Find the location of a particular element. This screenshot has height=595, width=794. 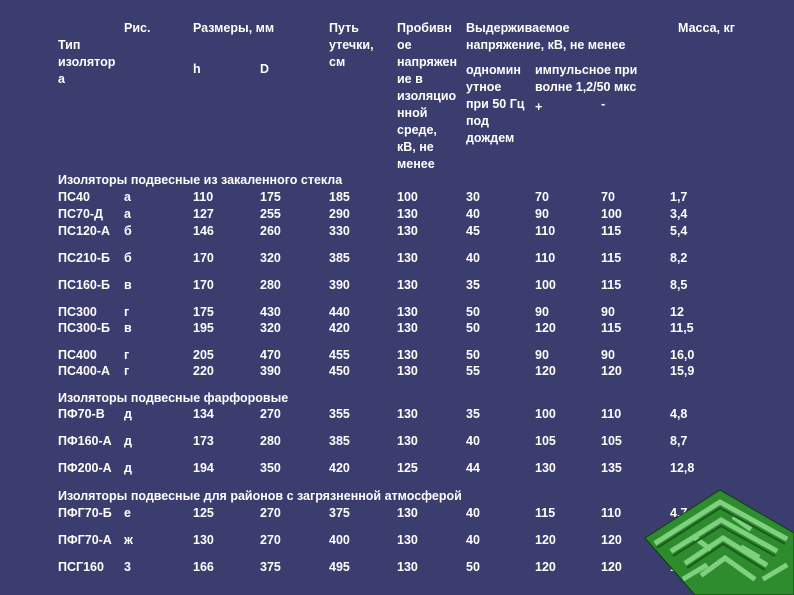

cell-breakdown: 125 is located at coordinates (407, 468).